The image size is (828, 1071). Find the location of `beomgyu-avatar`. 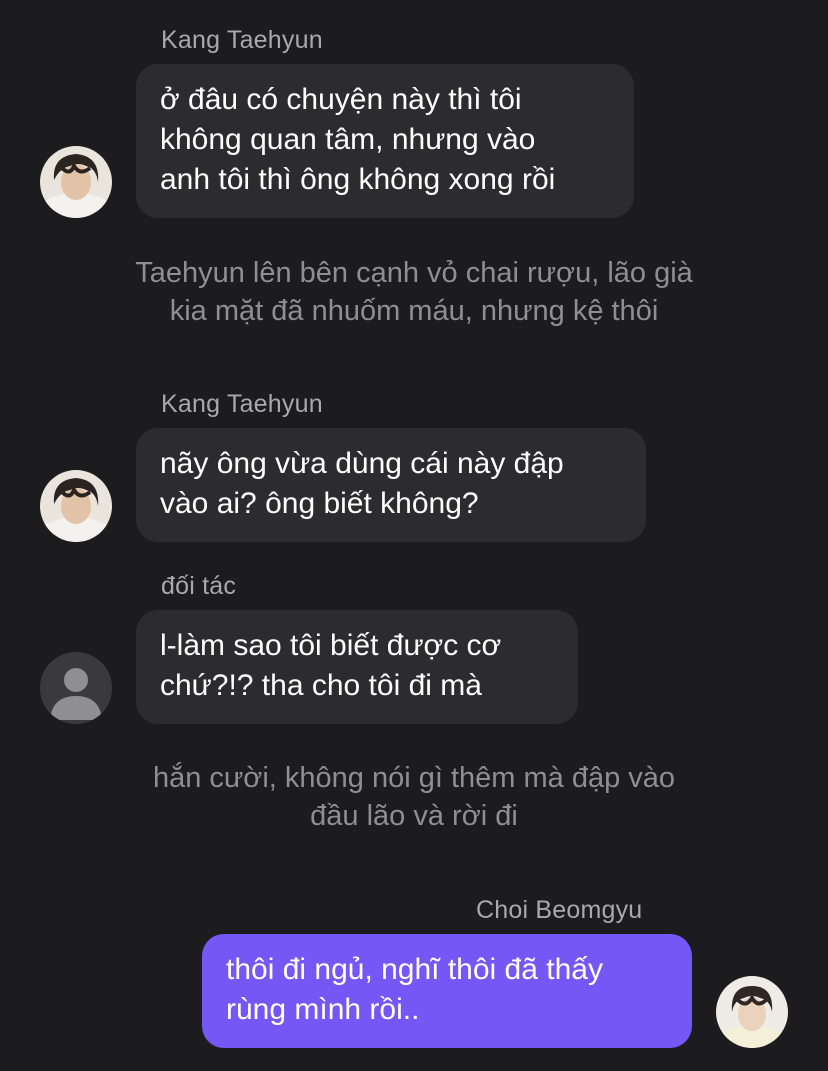

beomgyu-avatar is located at coordinates (752, 1012).